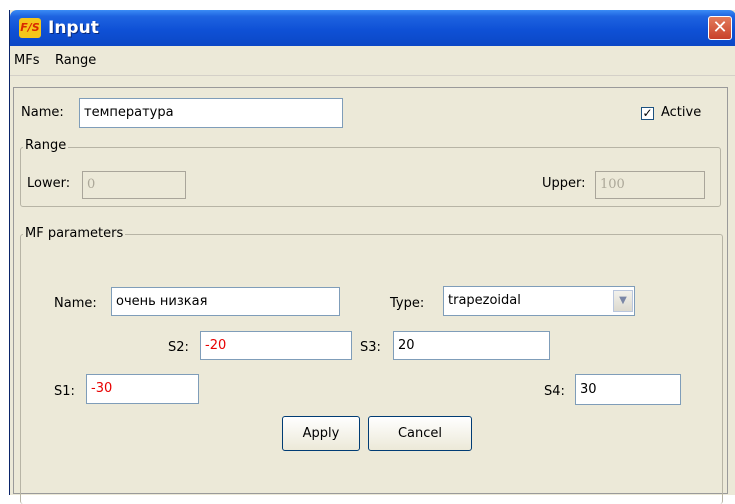 The image size is (735, 504). I want to click on chevron-down-icon: ▼, so click(623, 301).